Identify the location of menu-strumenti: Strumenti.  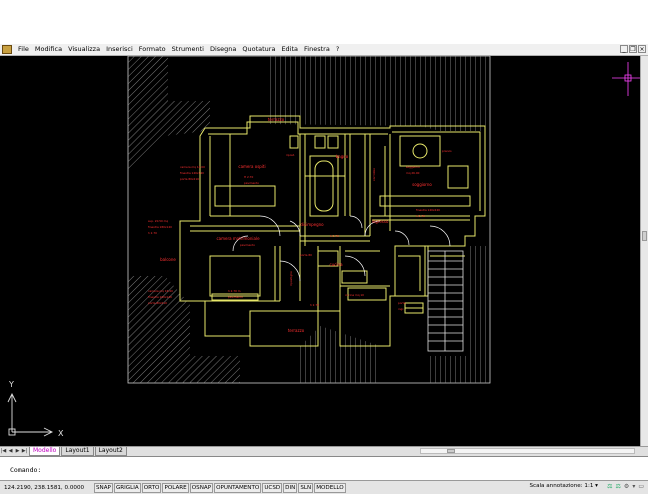
(188, 49).